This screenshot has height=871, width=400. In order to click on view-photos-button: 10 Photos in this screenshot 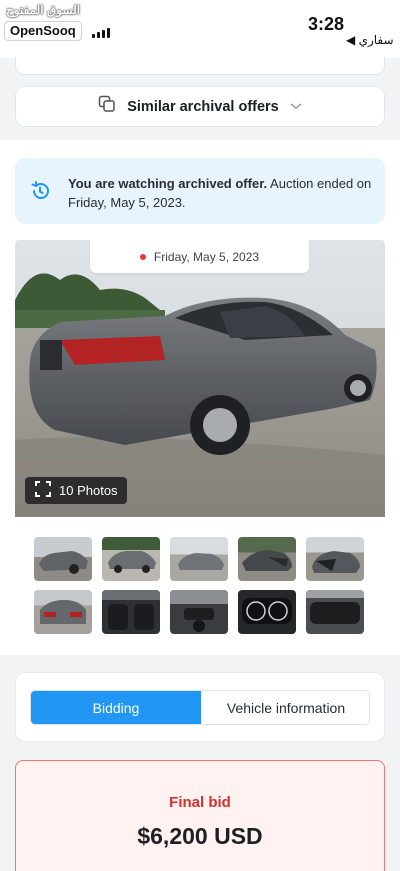, I will do `click(76, 490)`.